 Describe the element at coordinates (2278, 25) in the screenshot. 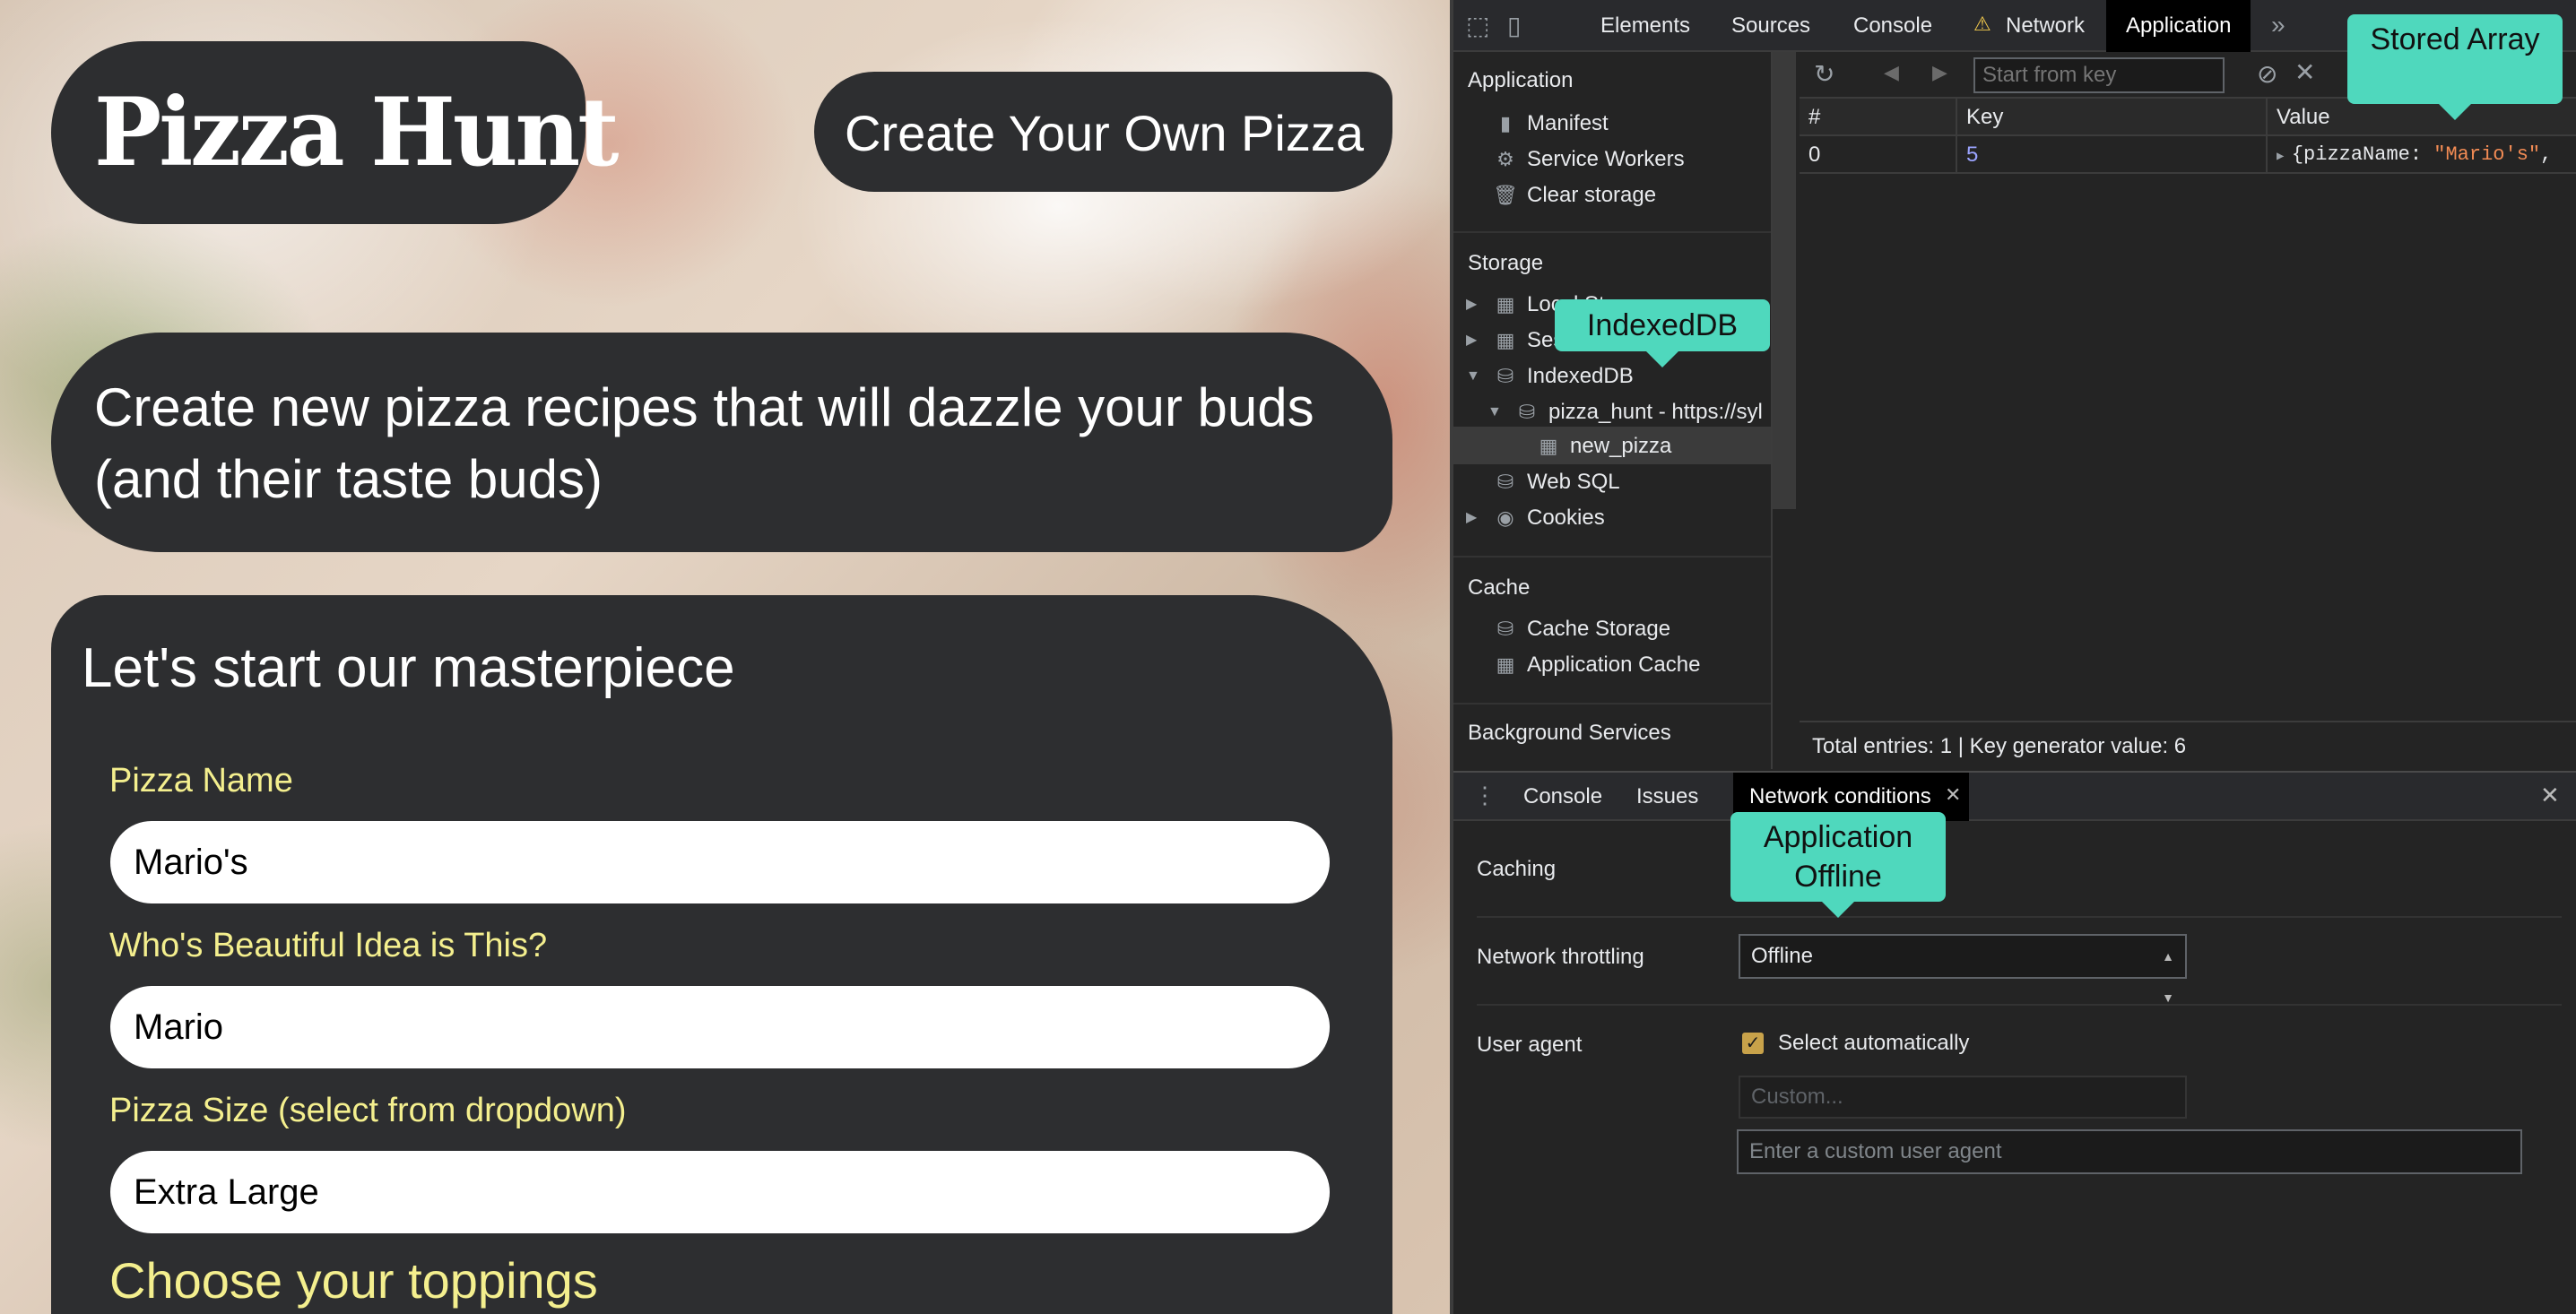

I see `more-tabs-icon: »` at that location.